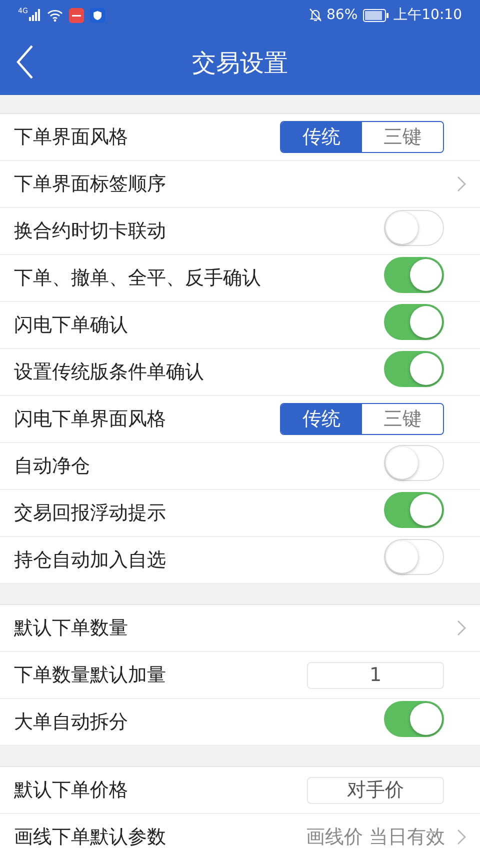  I want to click on setting-label: 下单数量默认加量, so click(90, 675).